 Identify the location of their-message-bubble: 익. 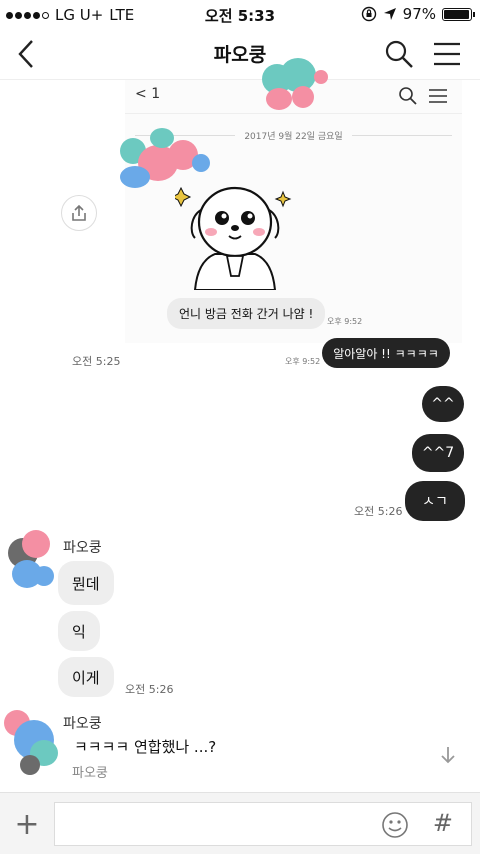
(79, 631).